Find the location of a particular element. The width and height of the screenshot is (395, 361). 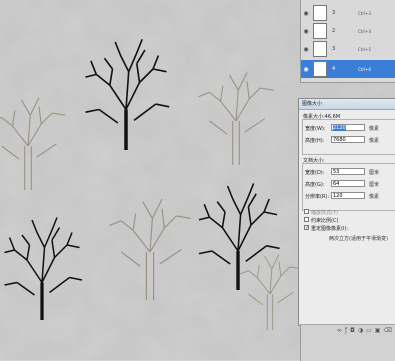

fx-icon: ƒ is located at coordinates (346, 330).